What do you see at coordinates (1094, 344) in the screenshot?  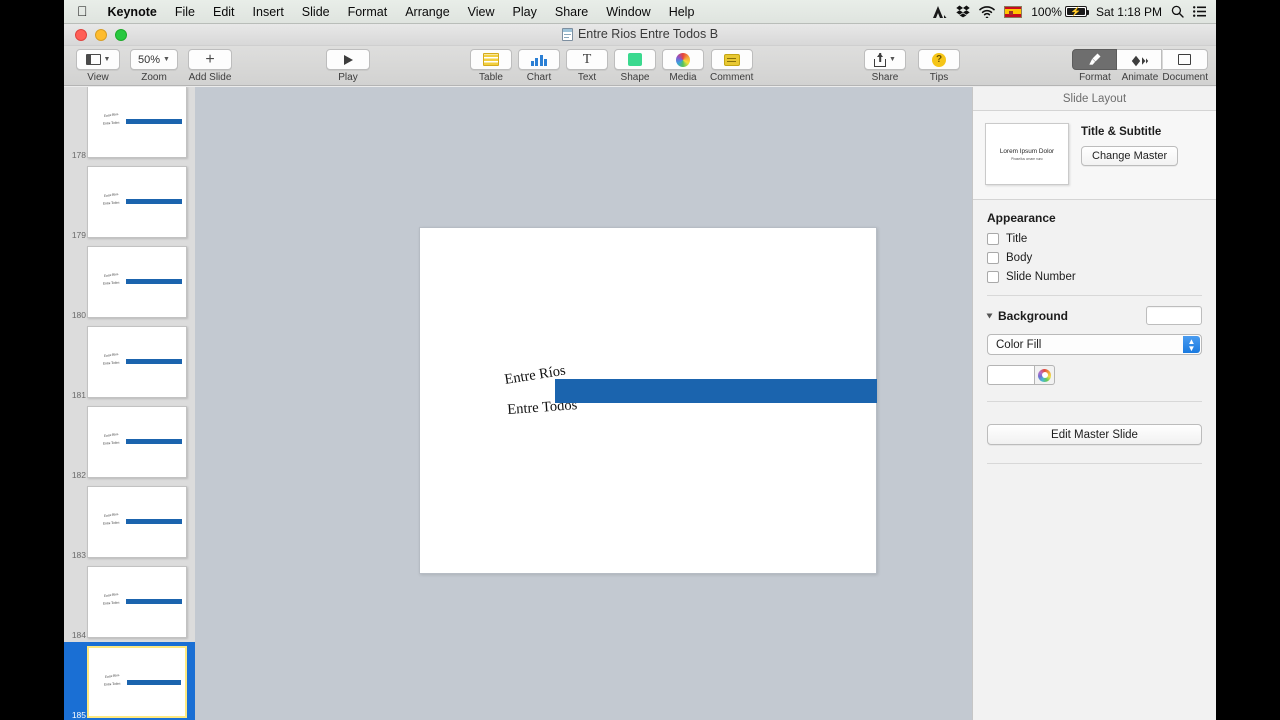 I see `fill-type-select: Color Fill ▲ ▼` at bounding box center [1094, 344].